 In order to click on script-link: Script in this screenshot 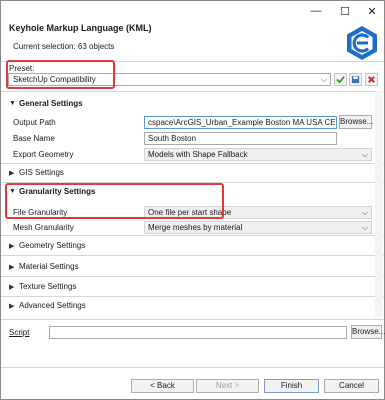, I will do `click(19, 332)`.